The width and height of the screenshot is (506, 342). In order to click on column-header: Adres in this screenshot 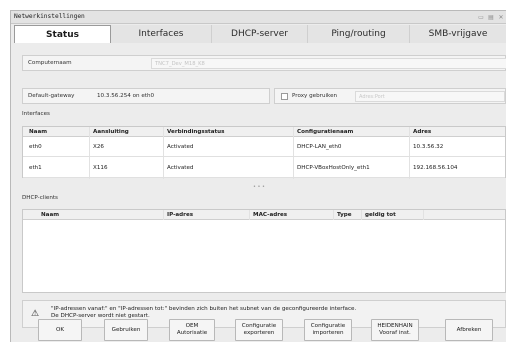, I will do `click(422, 132)`.